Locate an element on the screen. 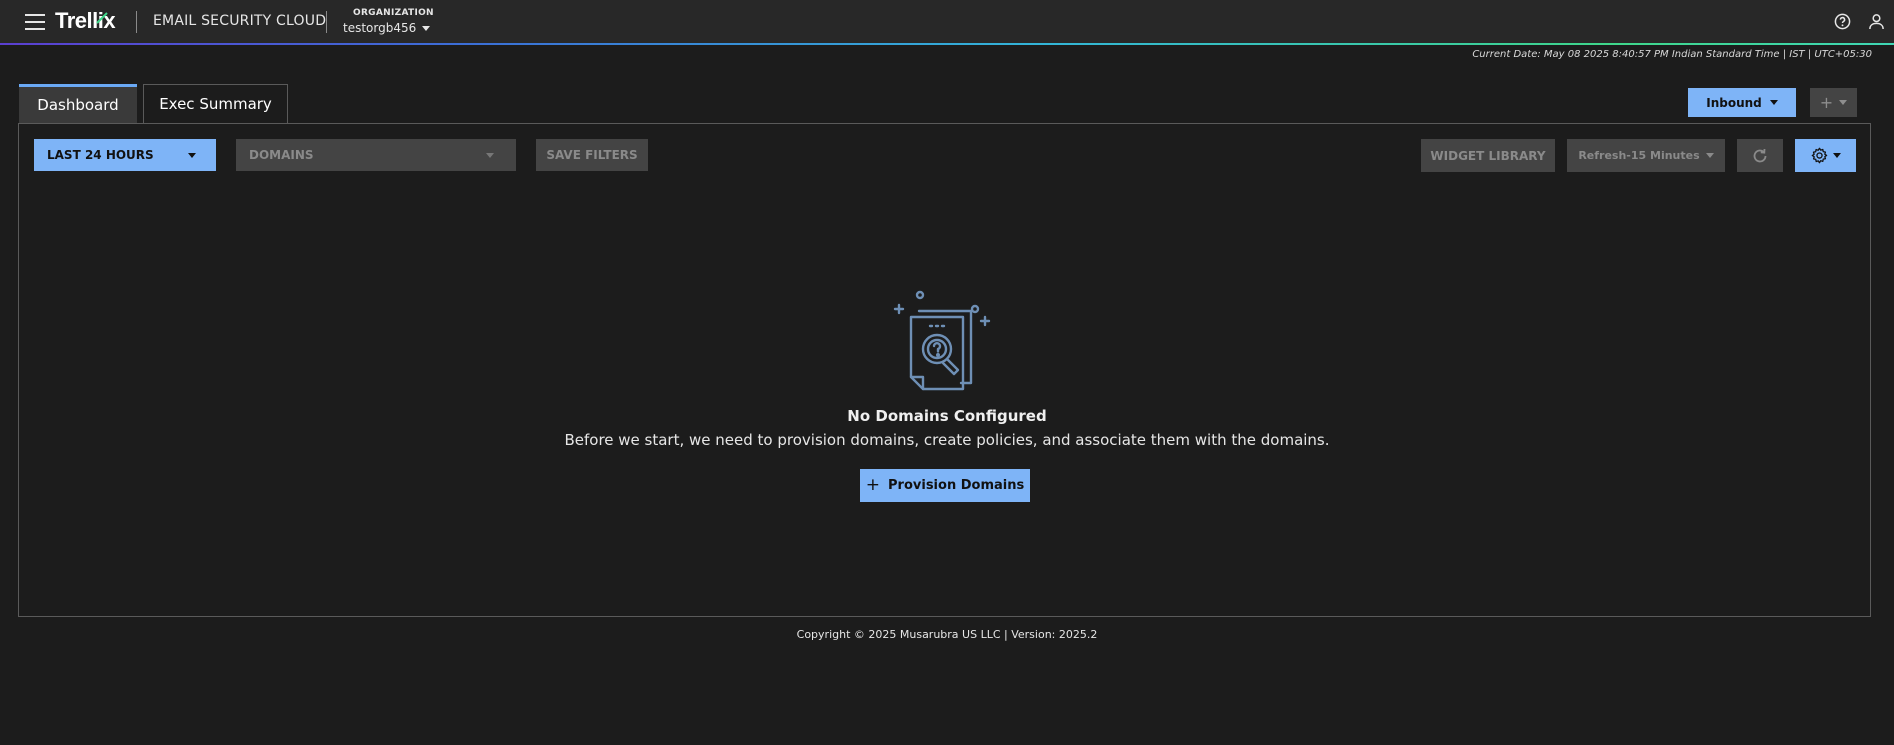 This screenshot has height=745, width=1894. direction-label: Inbound is located at coordinates (1734, 102).